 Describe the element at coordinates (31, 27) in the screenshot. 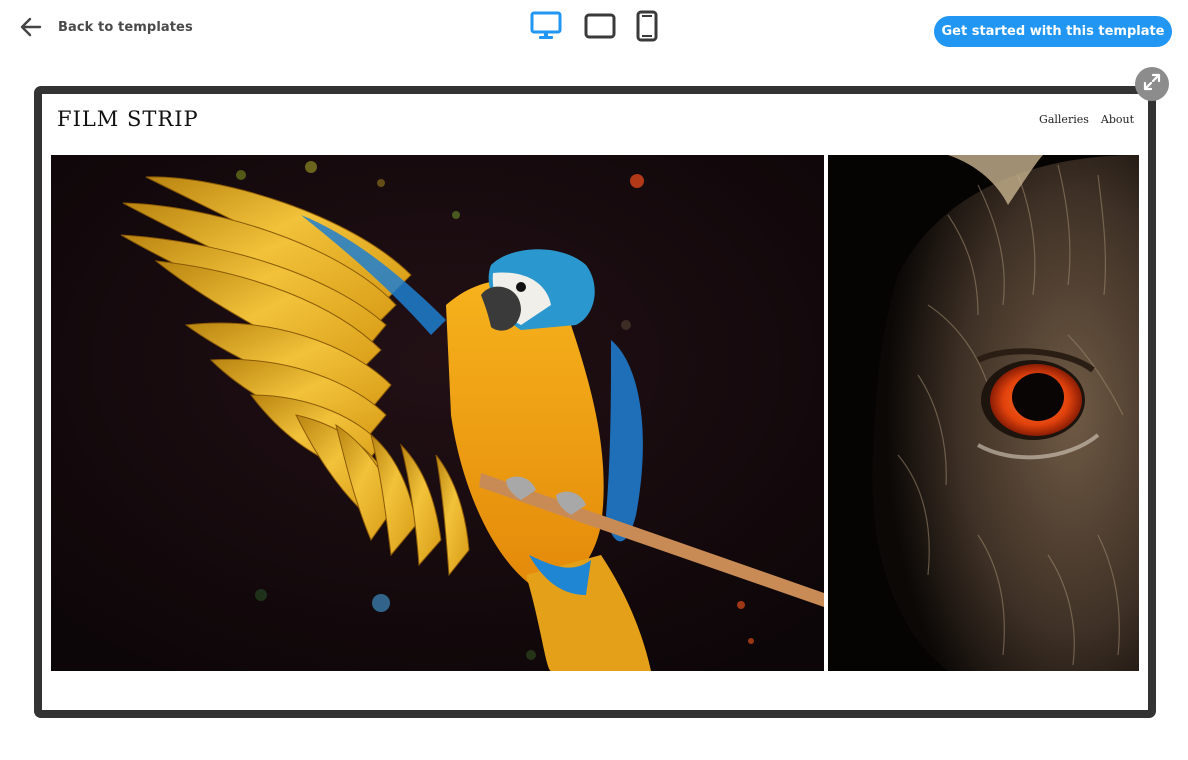

I see `arrow-left-icon` at that location.